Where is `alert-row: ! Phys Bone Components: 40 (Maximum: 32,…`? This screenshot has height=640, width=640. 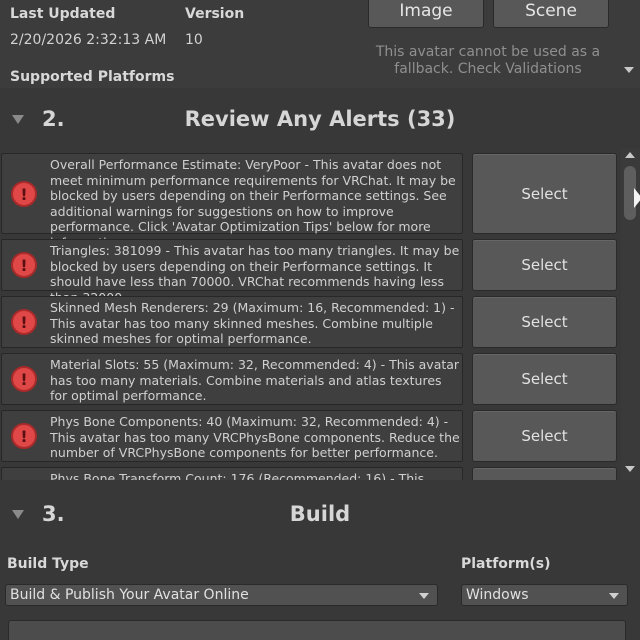
alert-row: ! Phys Bone Components: 40 (Maximum: 32,… is located at coordinates (310, 436).